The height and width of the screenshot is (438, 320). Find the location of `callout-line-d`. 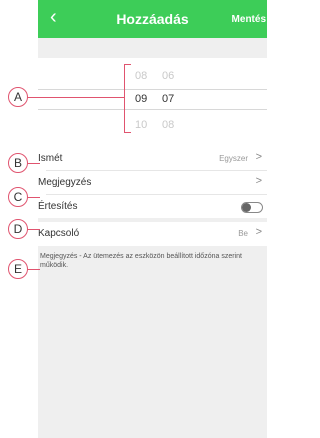

callout-line-d is located at coordinates (33, 229).